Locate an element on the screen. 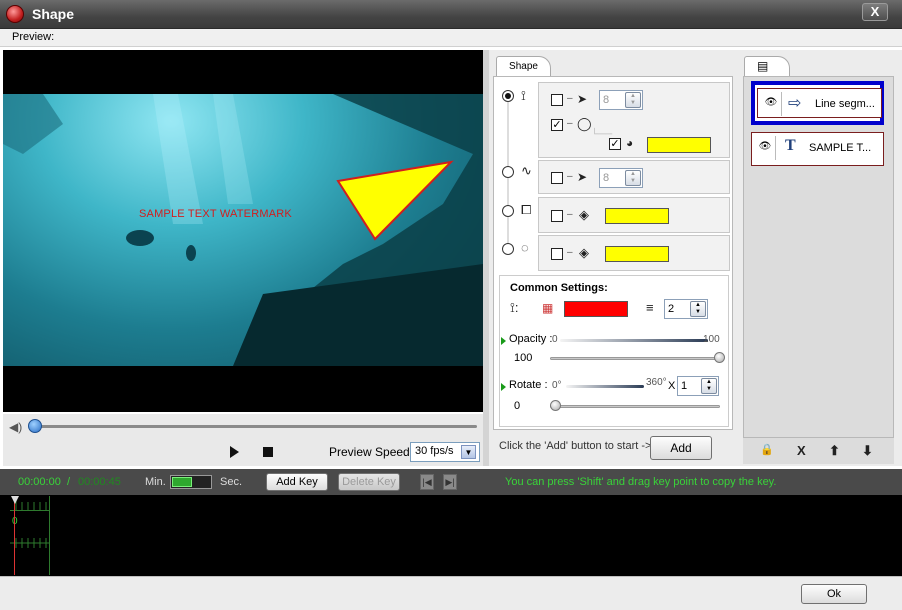  playback-bar: Preview Speed: 30 fps/s ▼ is located at coordinates (243, 452).